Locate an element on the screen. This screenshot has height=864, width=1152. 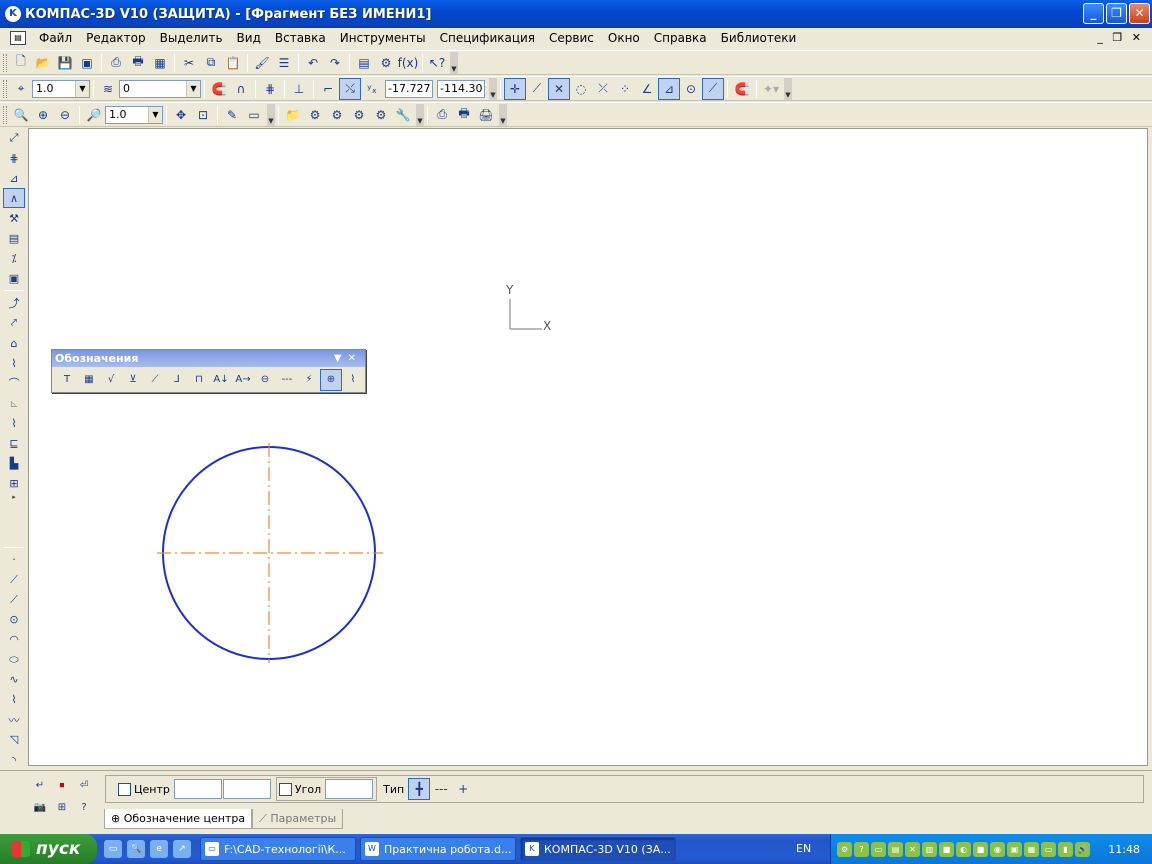
library-icon-1: ⚙ is located at coordinates (315, 115).